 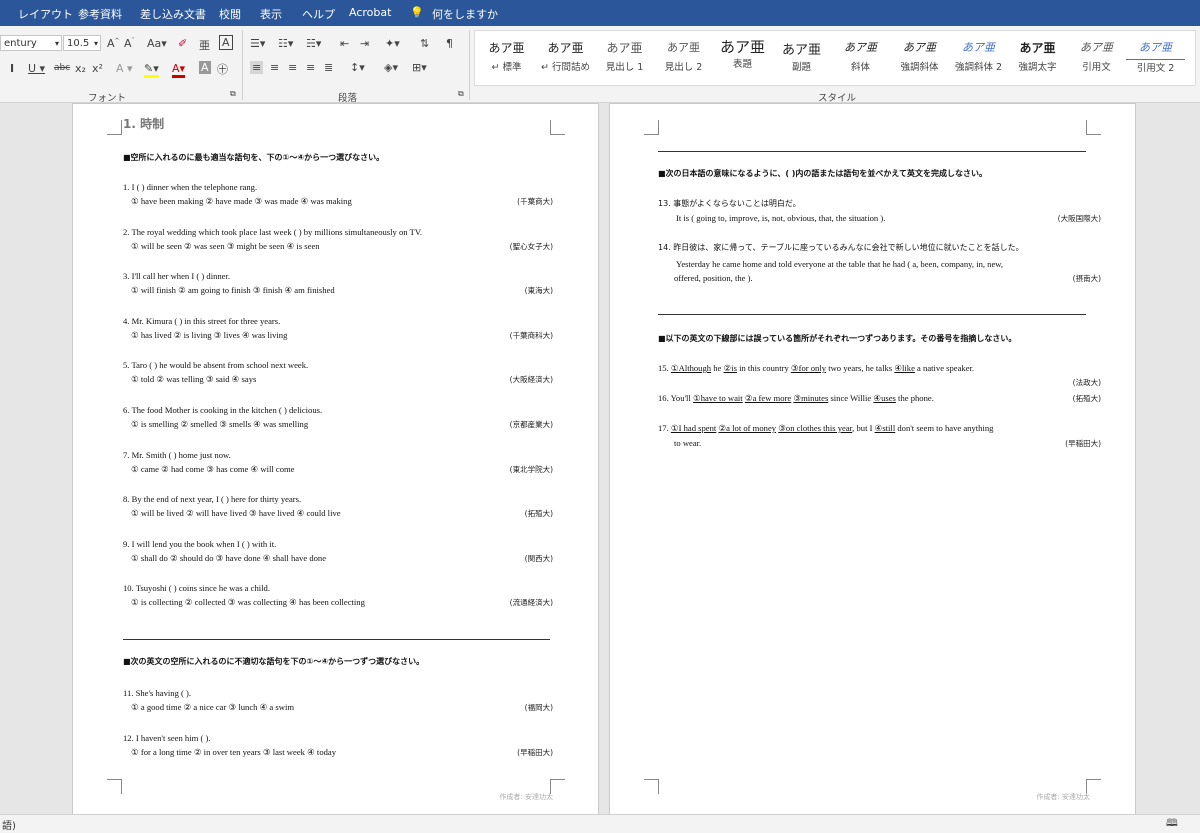 What do you see at coordinates (538, 558) in the screenshot?
I see `question-source: (関西大)` at bounding box center [538, 558].